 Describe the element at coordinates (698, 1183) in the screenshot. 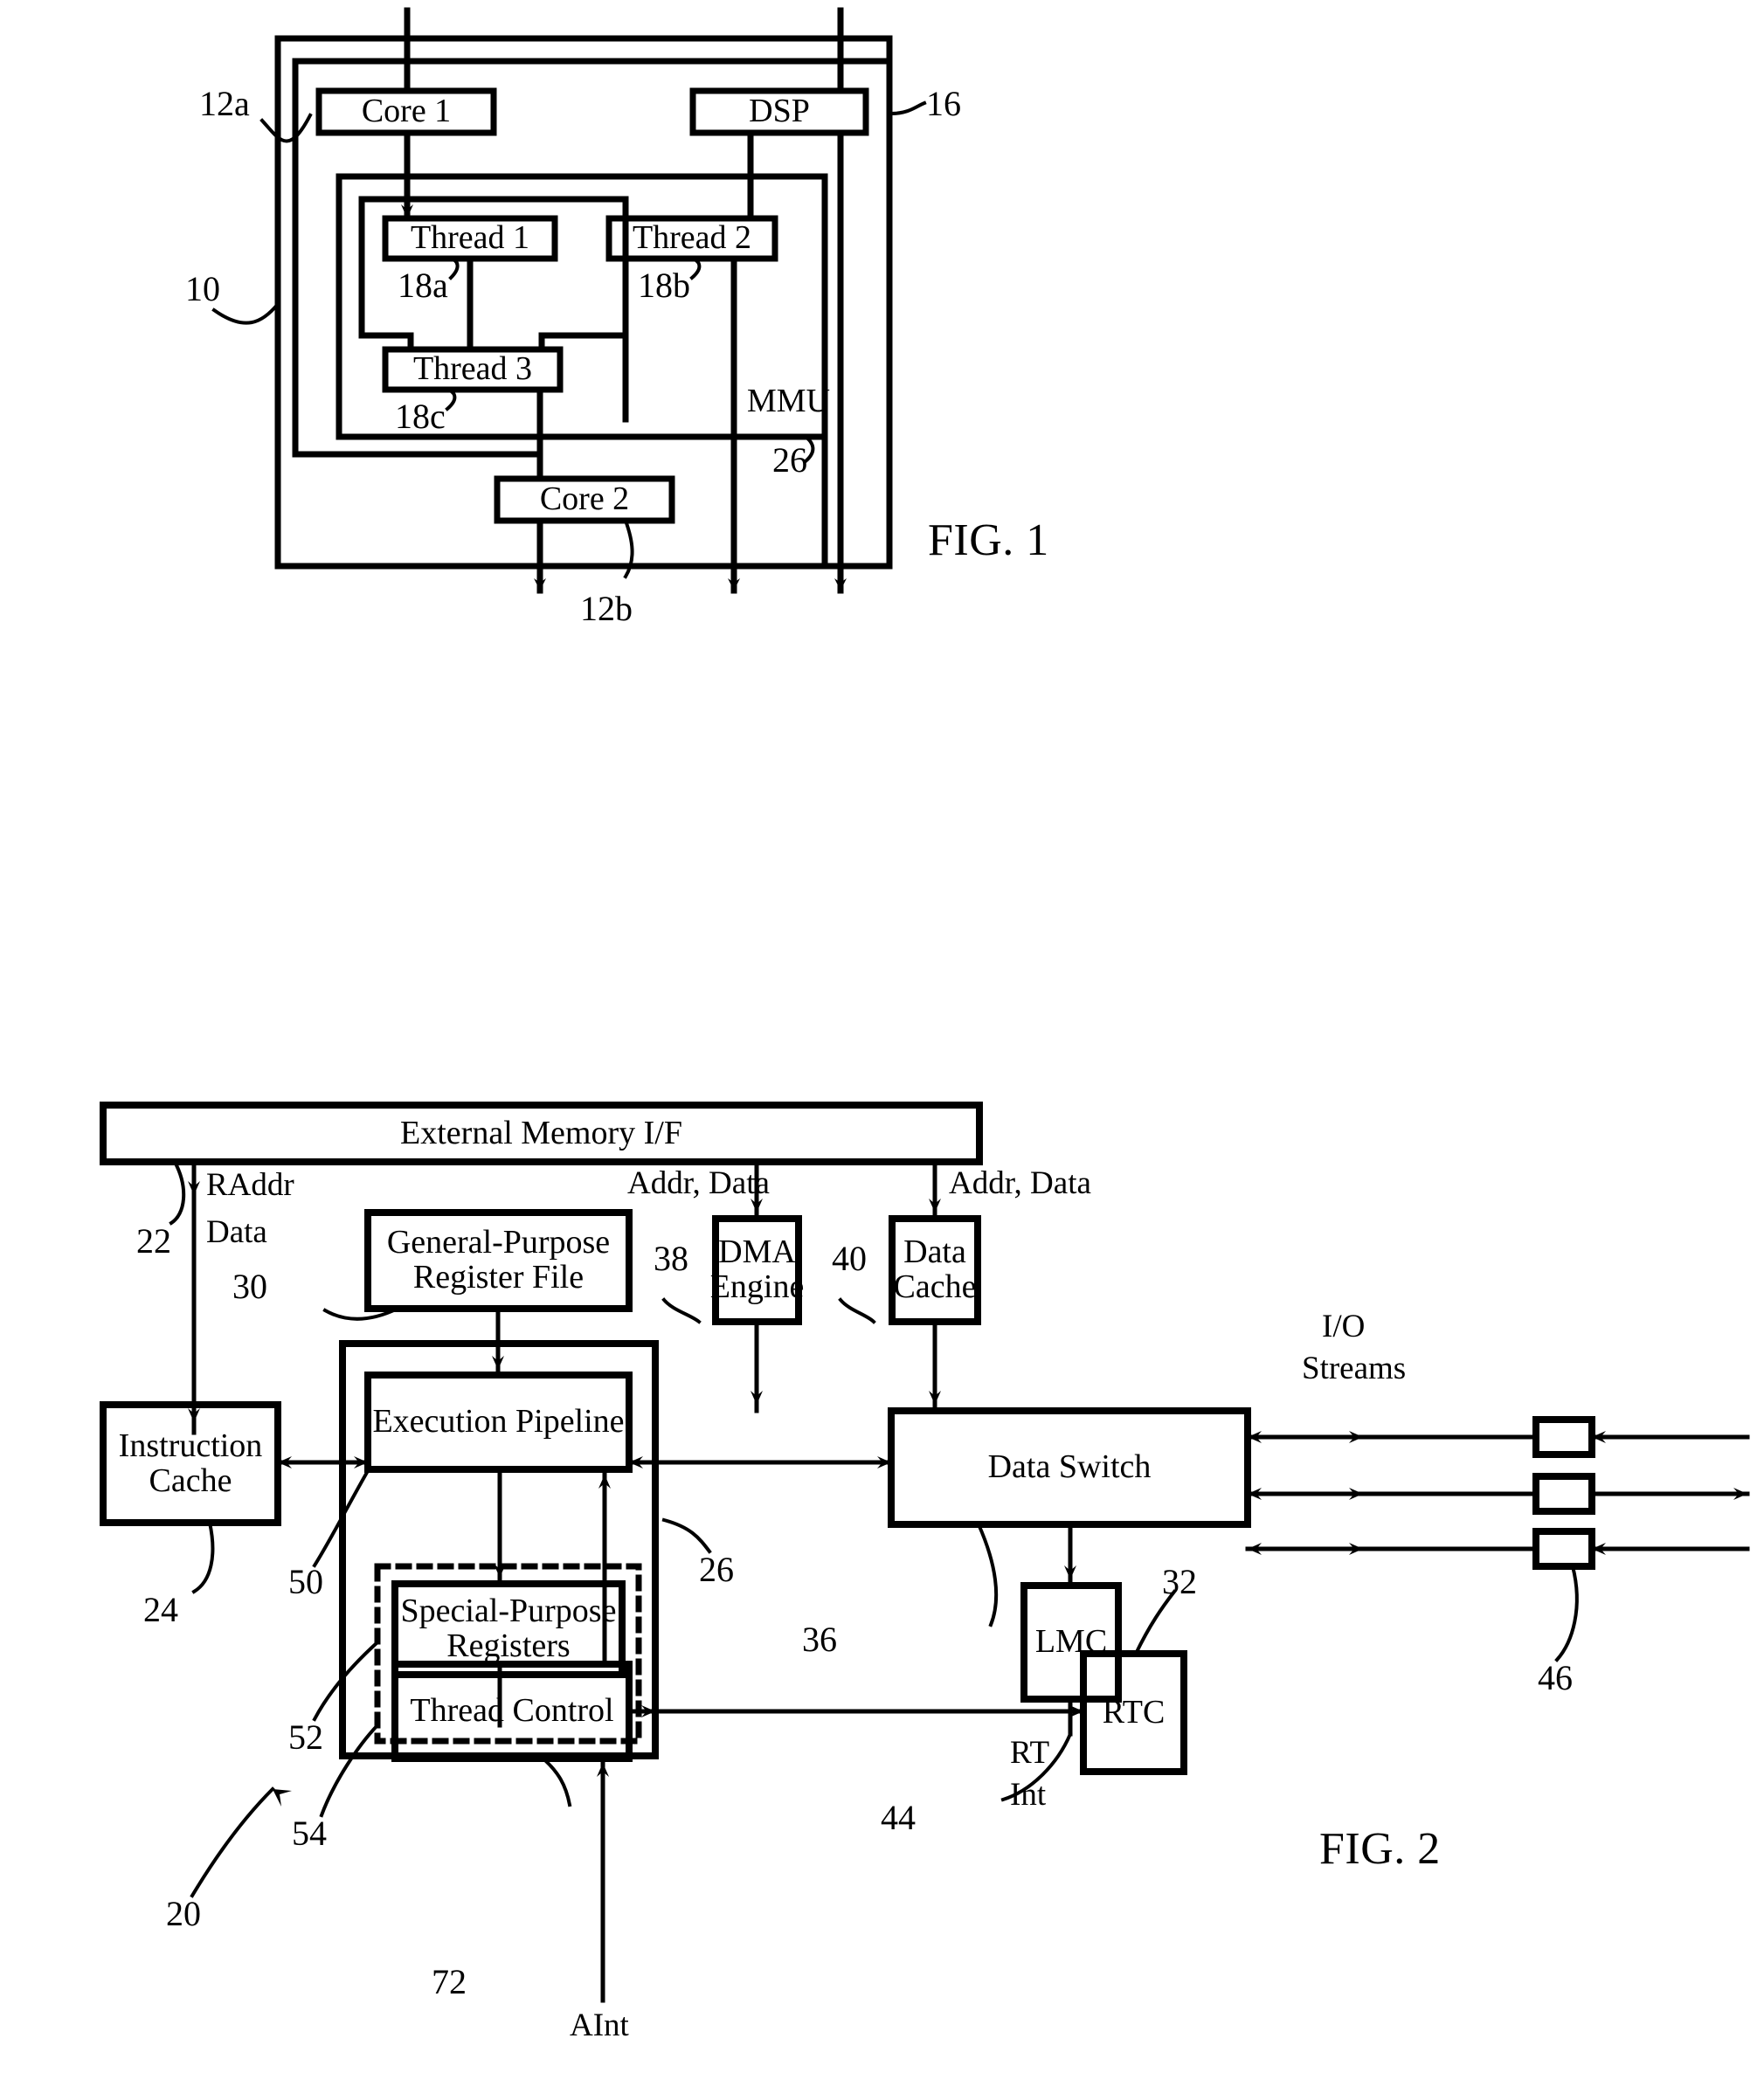

I see `fig2-signal-addr-data-1: Addr, Data` at that location.